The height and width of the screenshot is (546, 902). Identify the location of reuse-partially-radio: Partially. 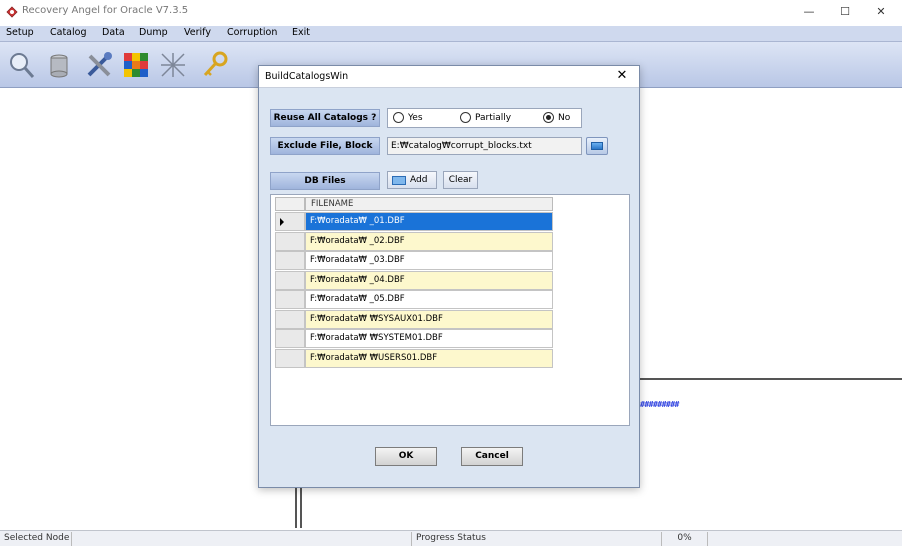
(495, 118).